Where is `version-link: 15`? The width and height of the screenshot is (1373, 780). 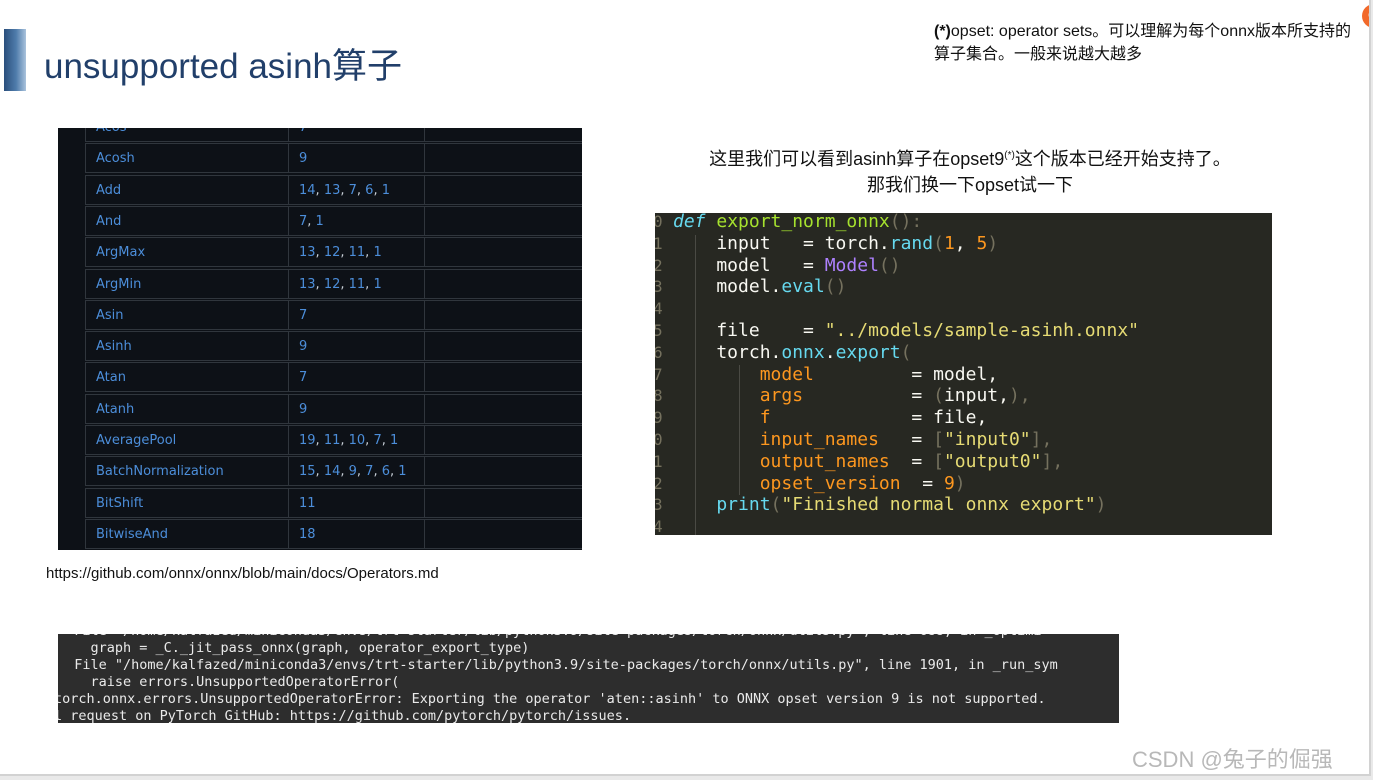
version-link: 15 is located at coordinates (307, 471).